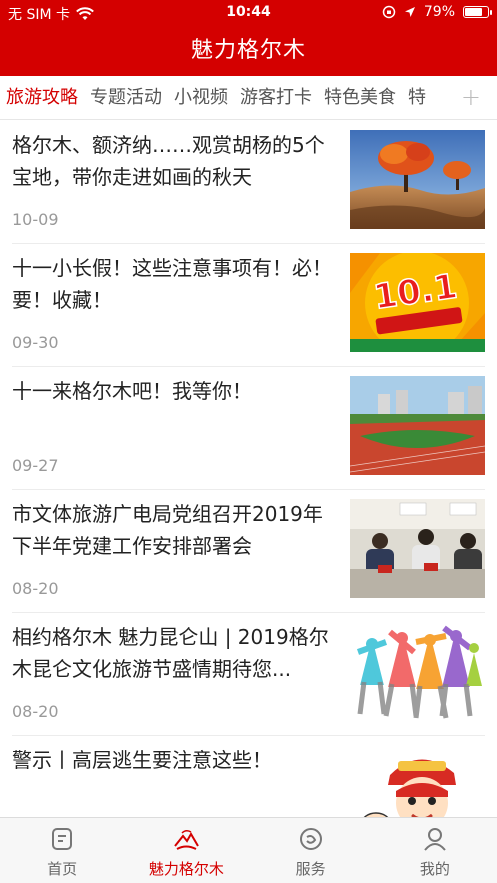  I want to click on bottom-tab-profile: 我的, so click(435, 850).